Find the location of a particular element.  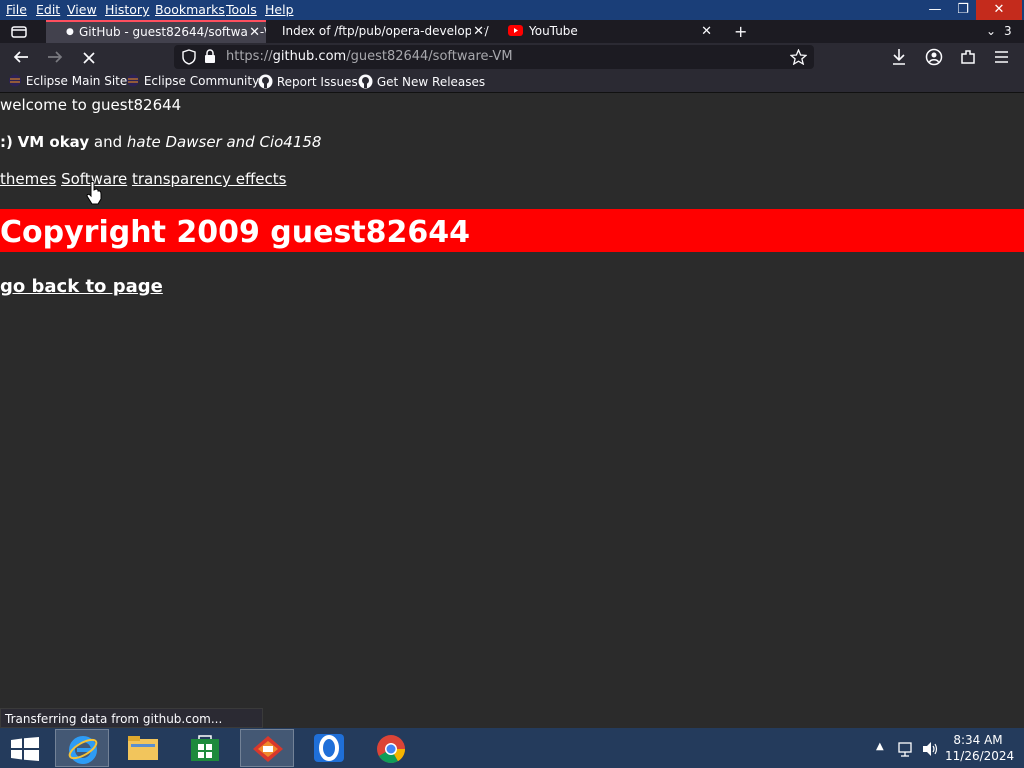

youtube-icon is located at coordinates (515, 30).